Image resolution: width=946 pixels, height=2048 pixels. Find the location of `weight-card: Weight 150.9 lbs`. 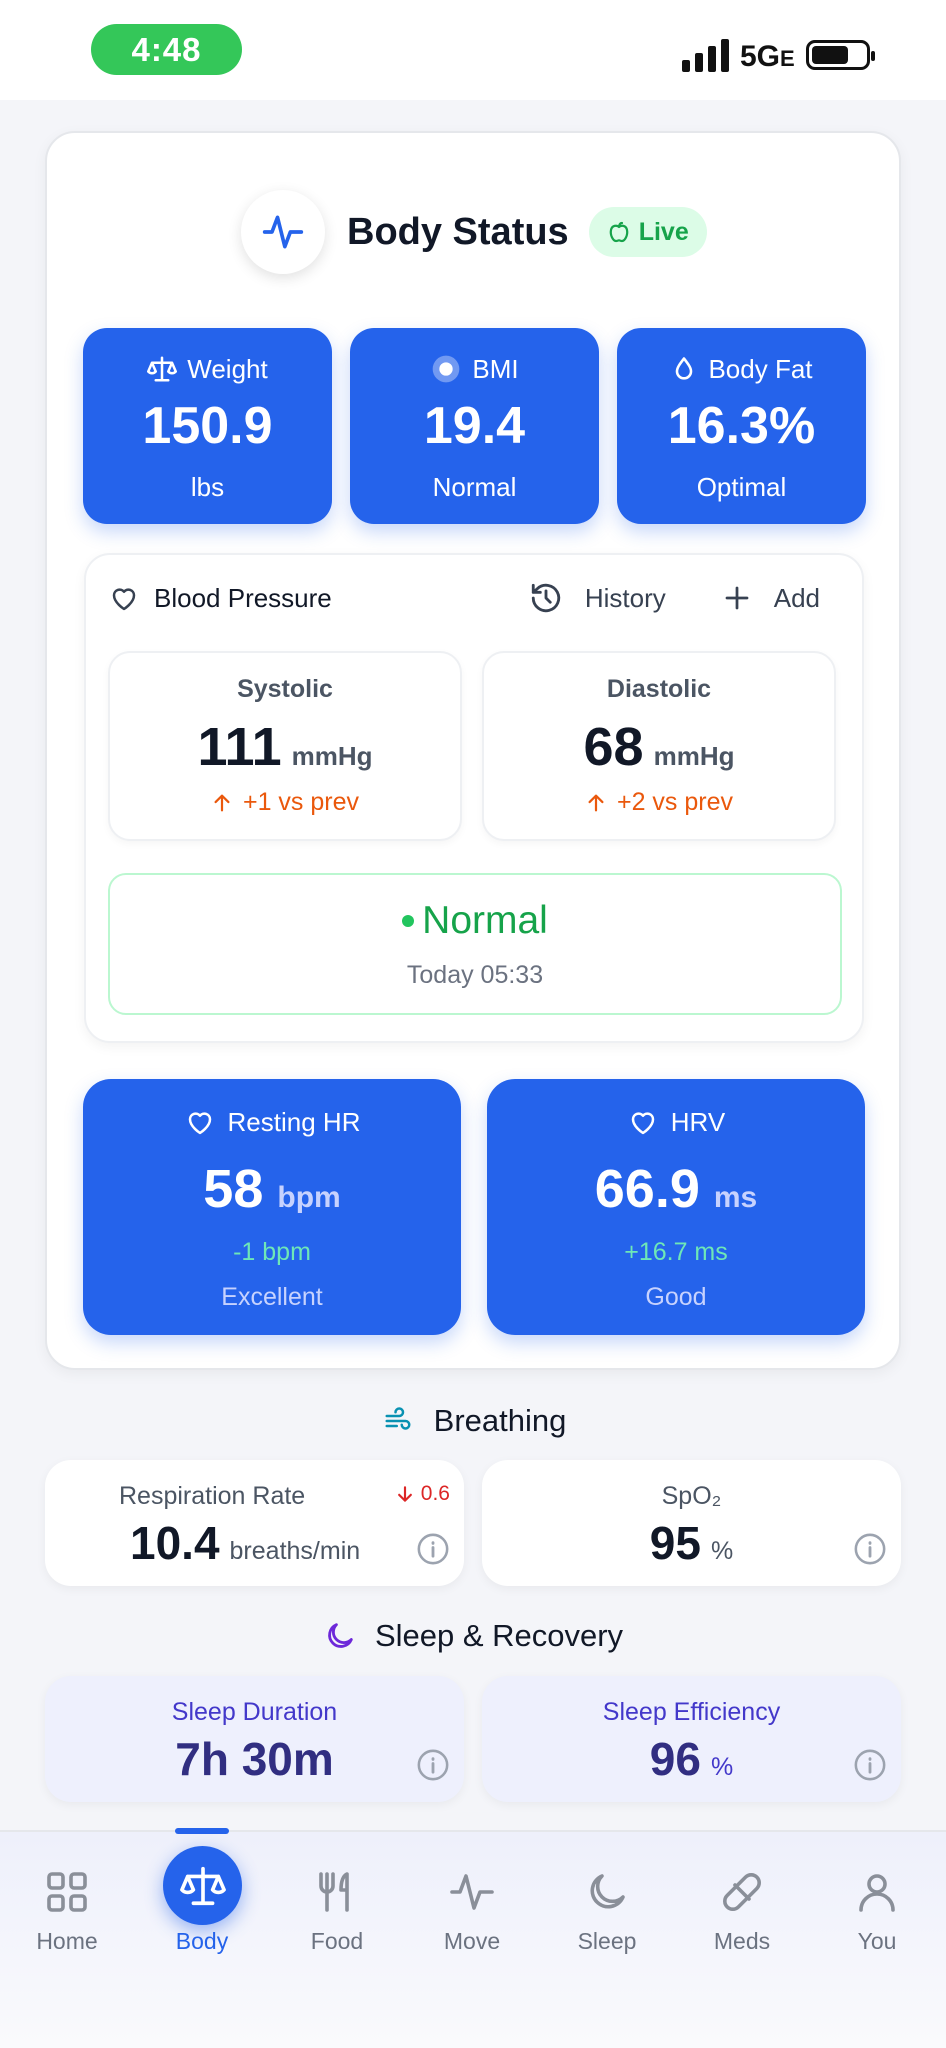

weight-card: Weight 150.9 lbs is located at coordinates (207, 426).